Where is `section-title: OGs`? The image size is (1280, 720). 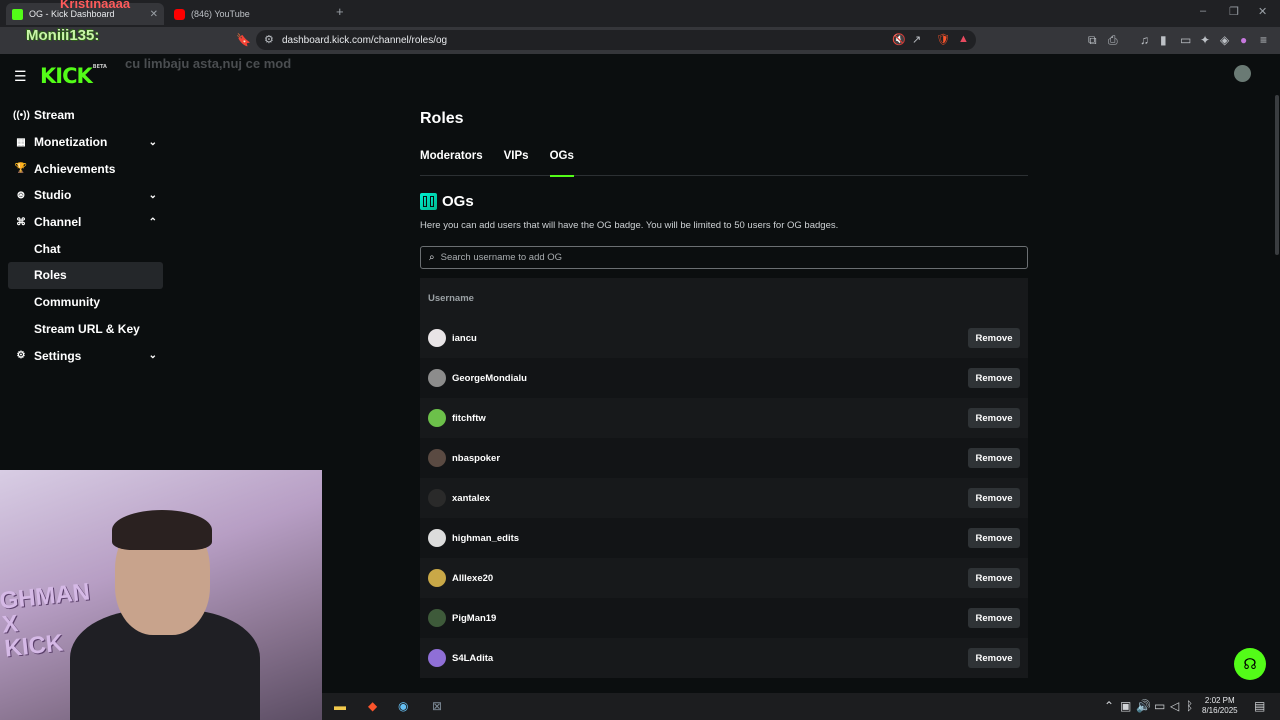 section-title: OGs is located at coordinates (458, 201).